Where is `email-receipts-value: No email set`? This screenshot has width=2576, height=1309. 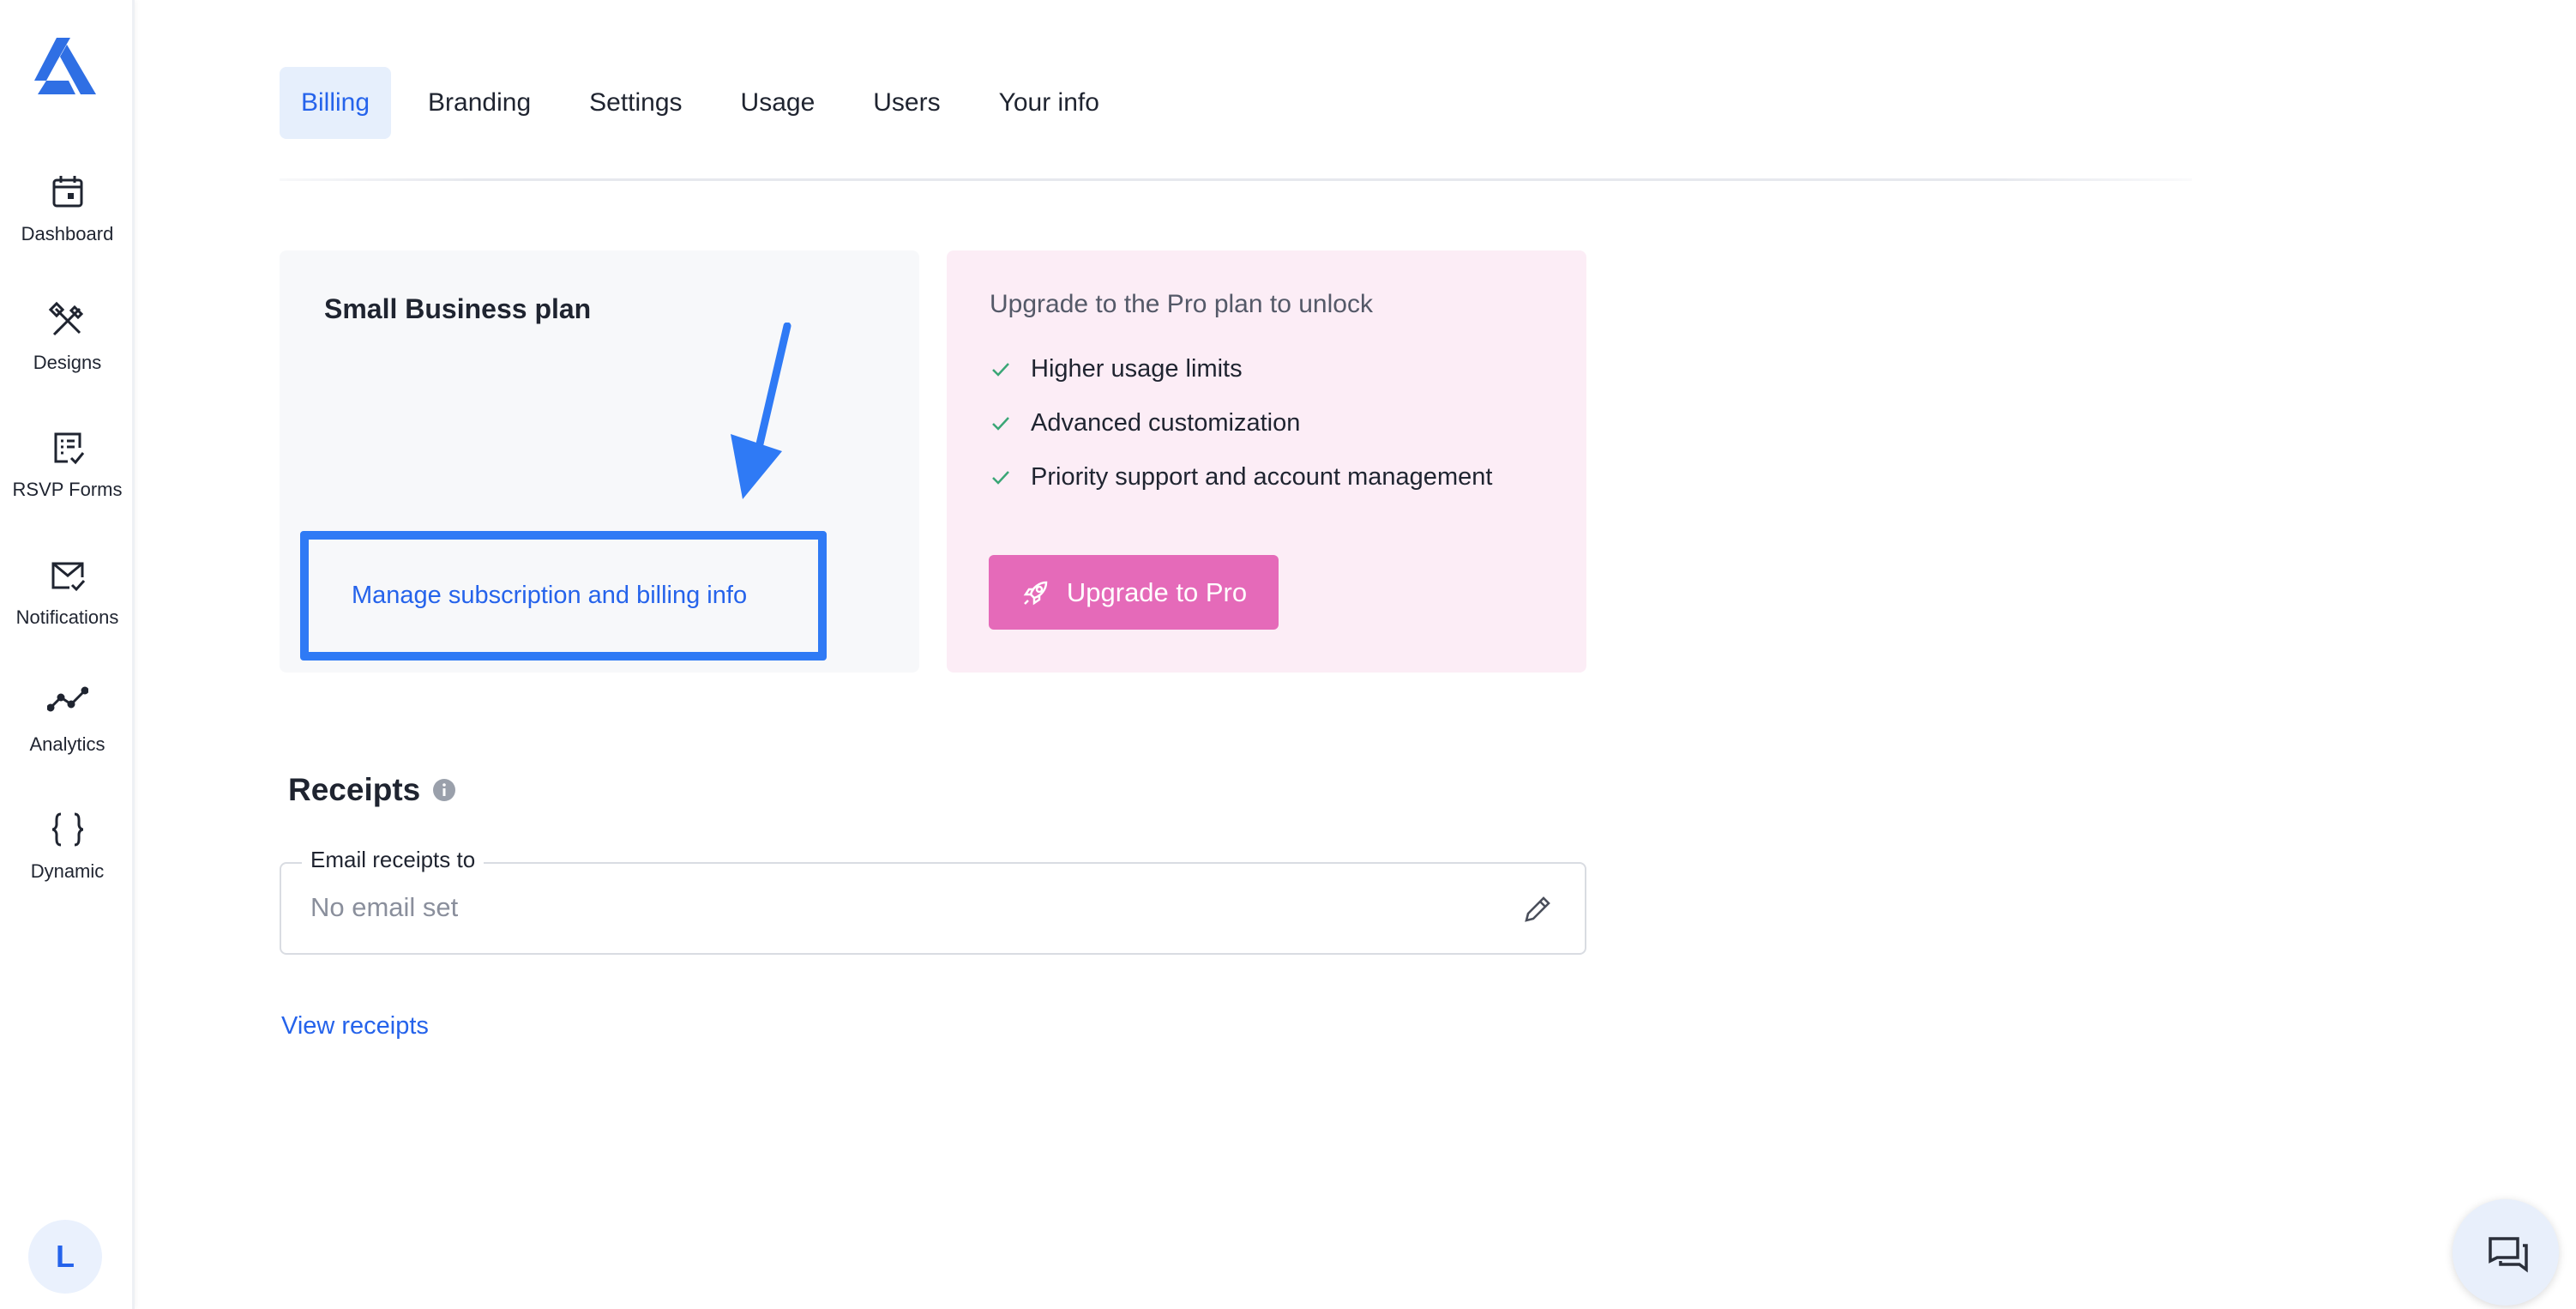 email-receipts-value: No email set is located at coordinates (384, 907).